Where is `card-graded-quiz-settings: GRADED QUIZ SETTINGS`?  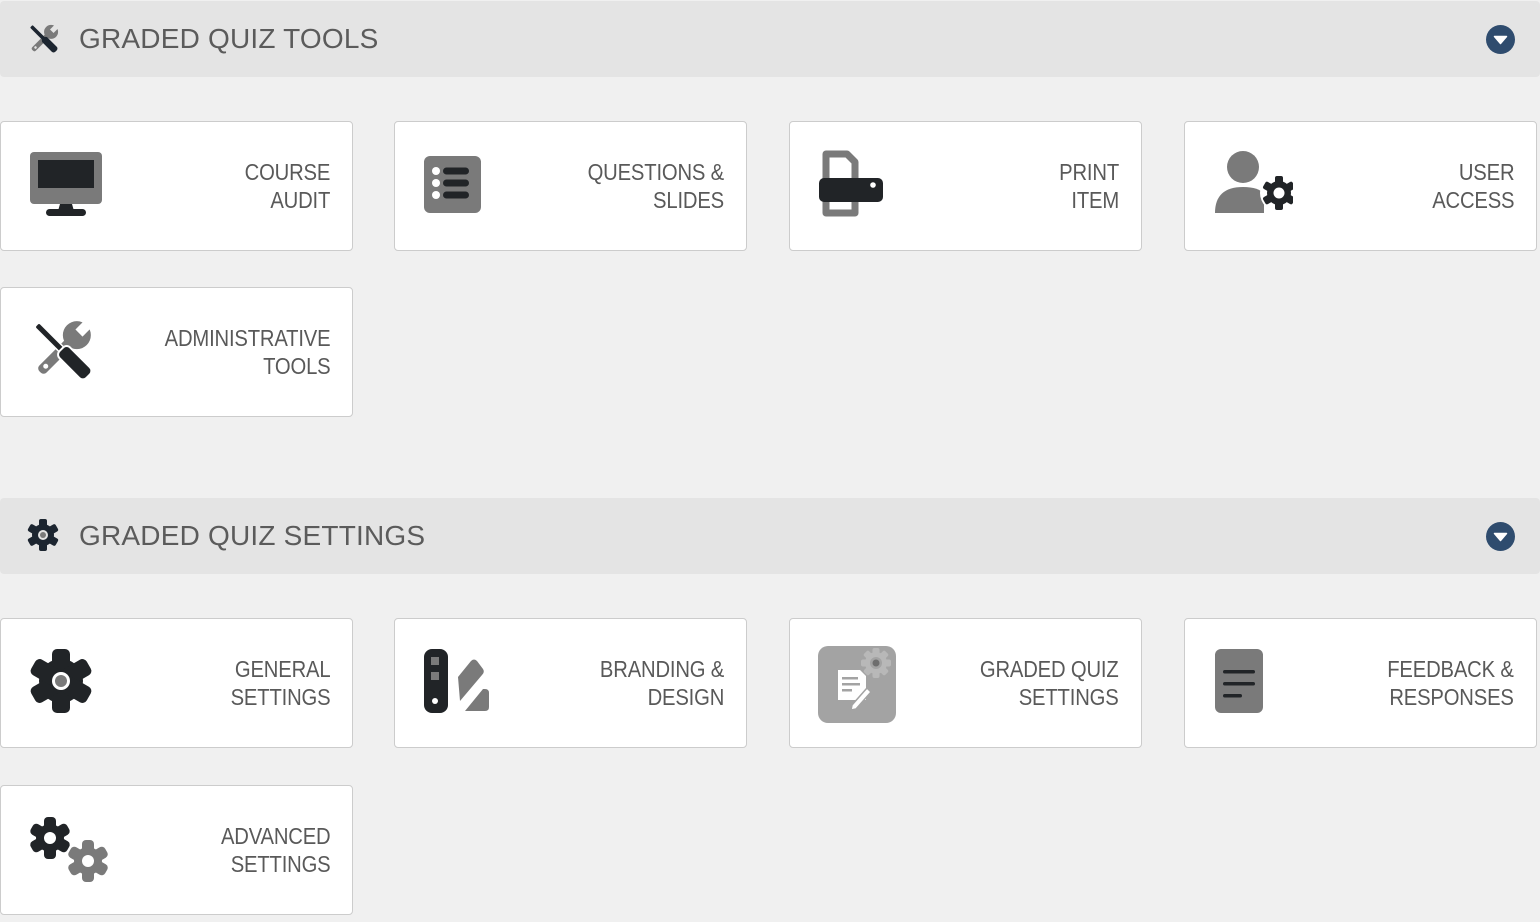 card-graded-quiz-settings: GRADED QUIZ SETTINGS is located at coordinates (965, 683).